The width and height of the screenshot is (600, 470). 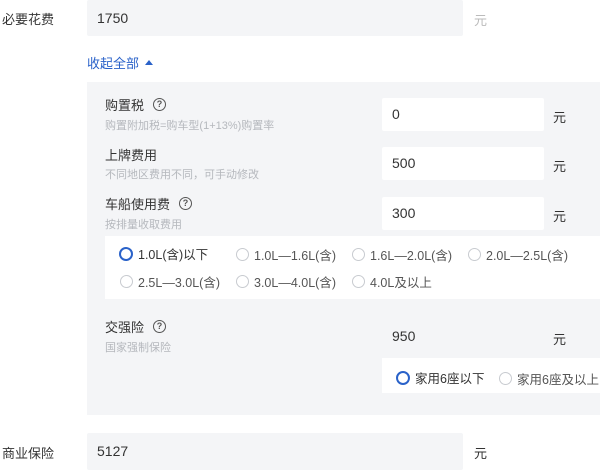 I want to click on vehicle-tax-subtext: 按排量收取费用, so click(x=143, y=225).